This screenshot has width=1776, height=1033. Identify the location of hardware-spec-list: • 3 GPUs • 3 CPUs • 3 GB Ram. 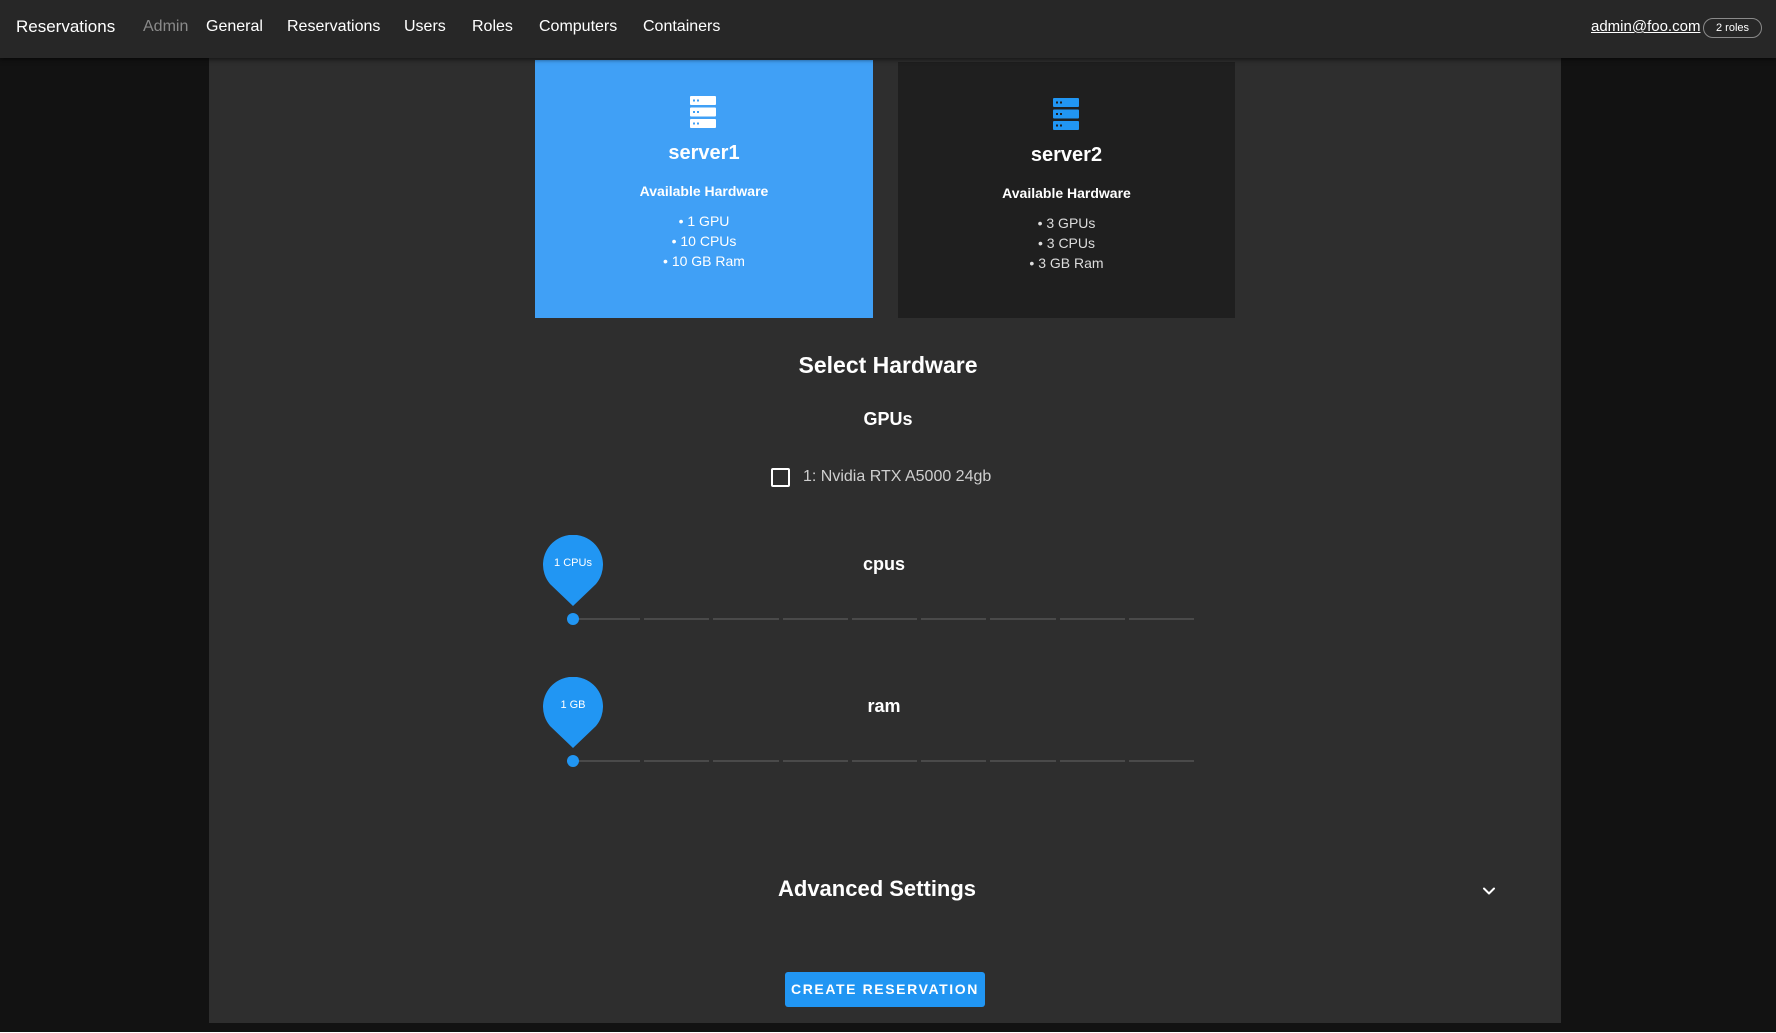
(1066, 243).